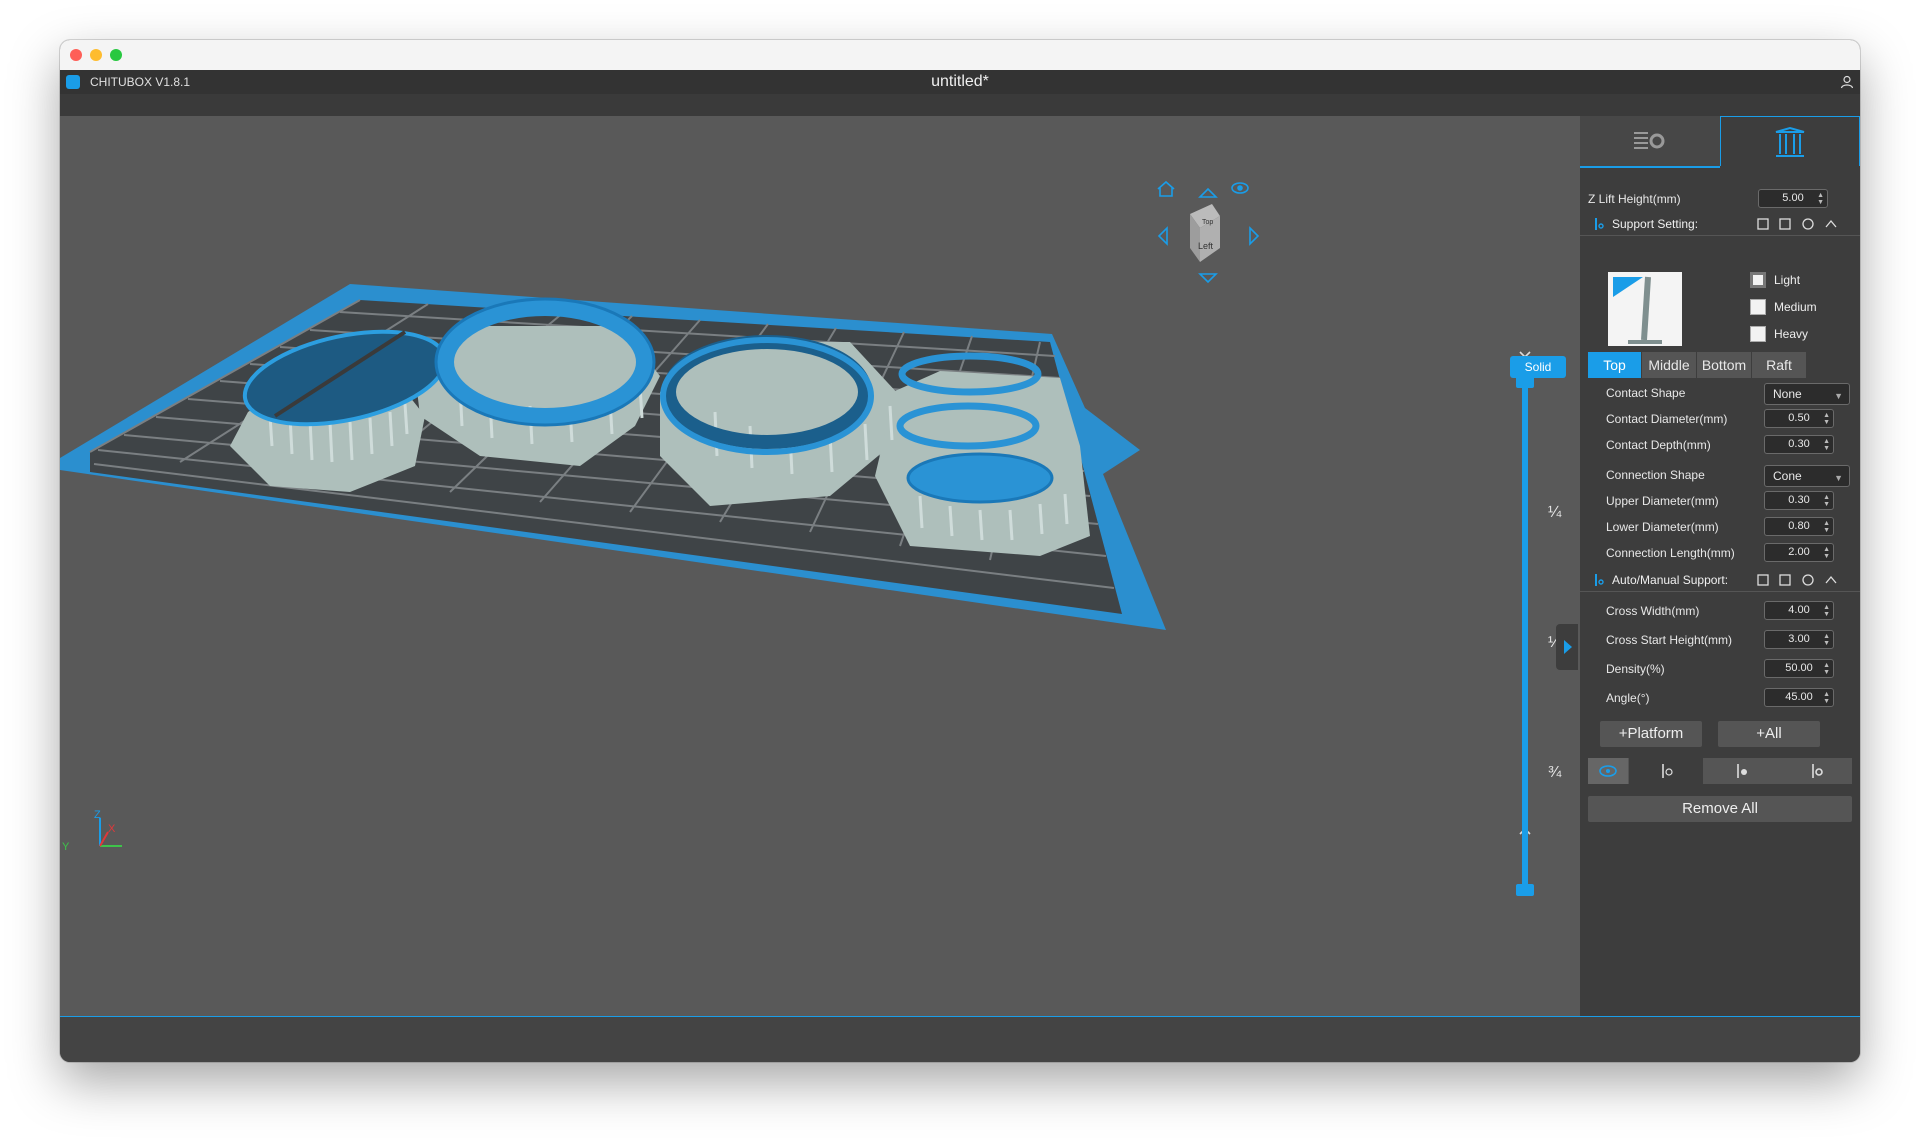  I want to click on panel-collapse-toggle, so click(1567, 647).